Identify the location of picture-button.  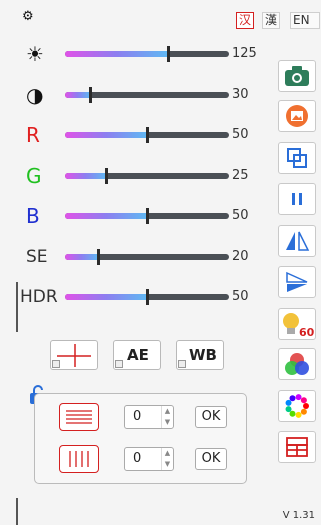
(297, 116).